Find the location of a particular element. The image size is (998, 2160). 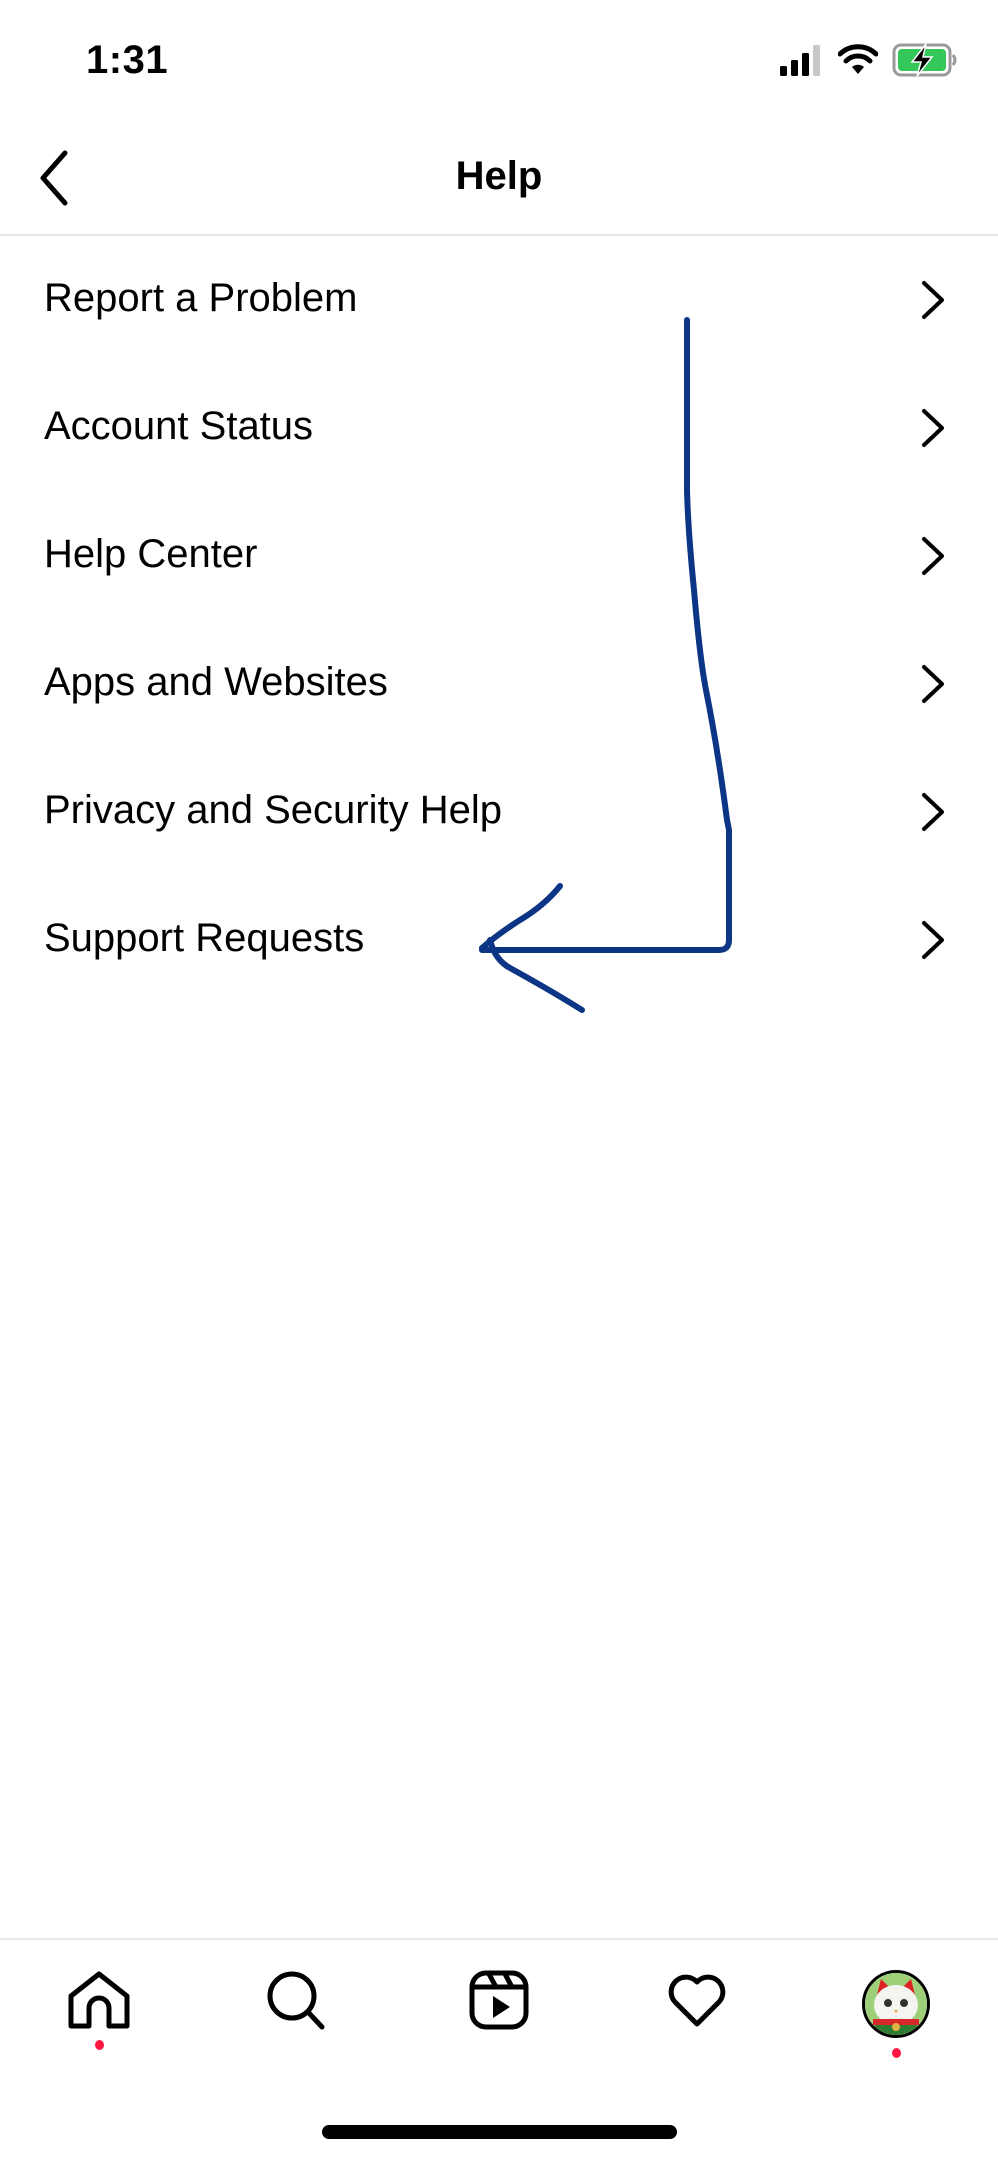

menu-item-label: Account Status is located at coordinates (179, 426).